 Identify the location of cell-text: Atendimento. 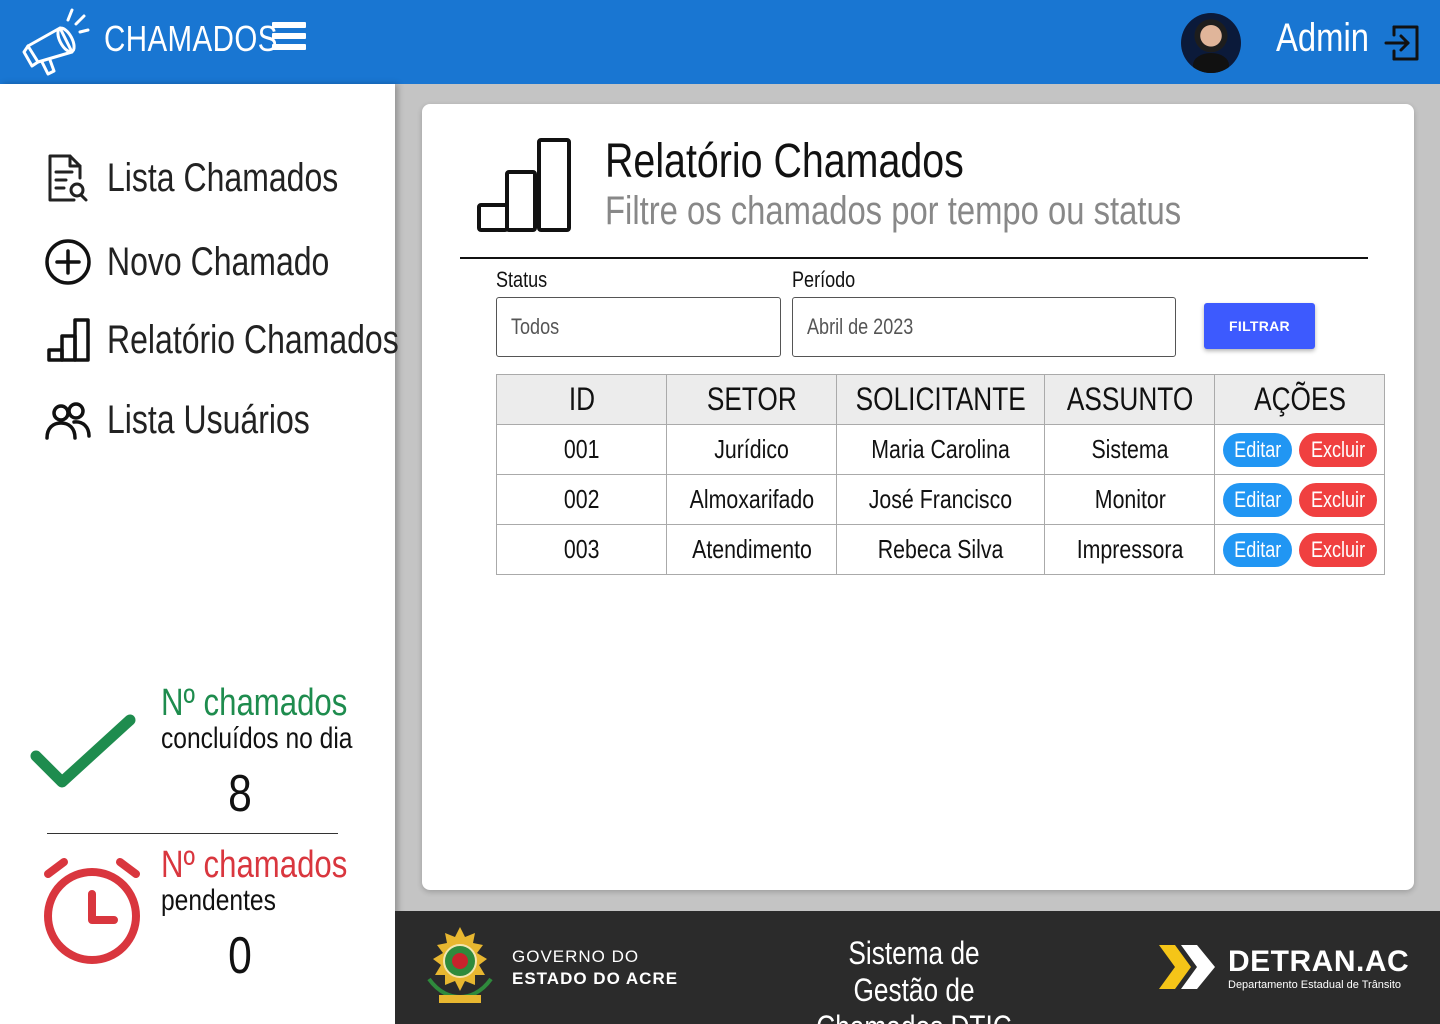
(751, 549).